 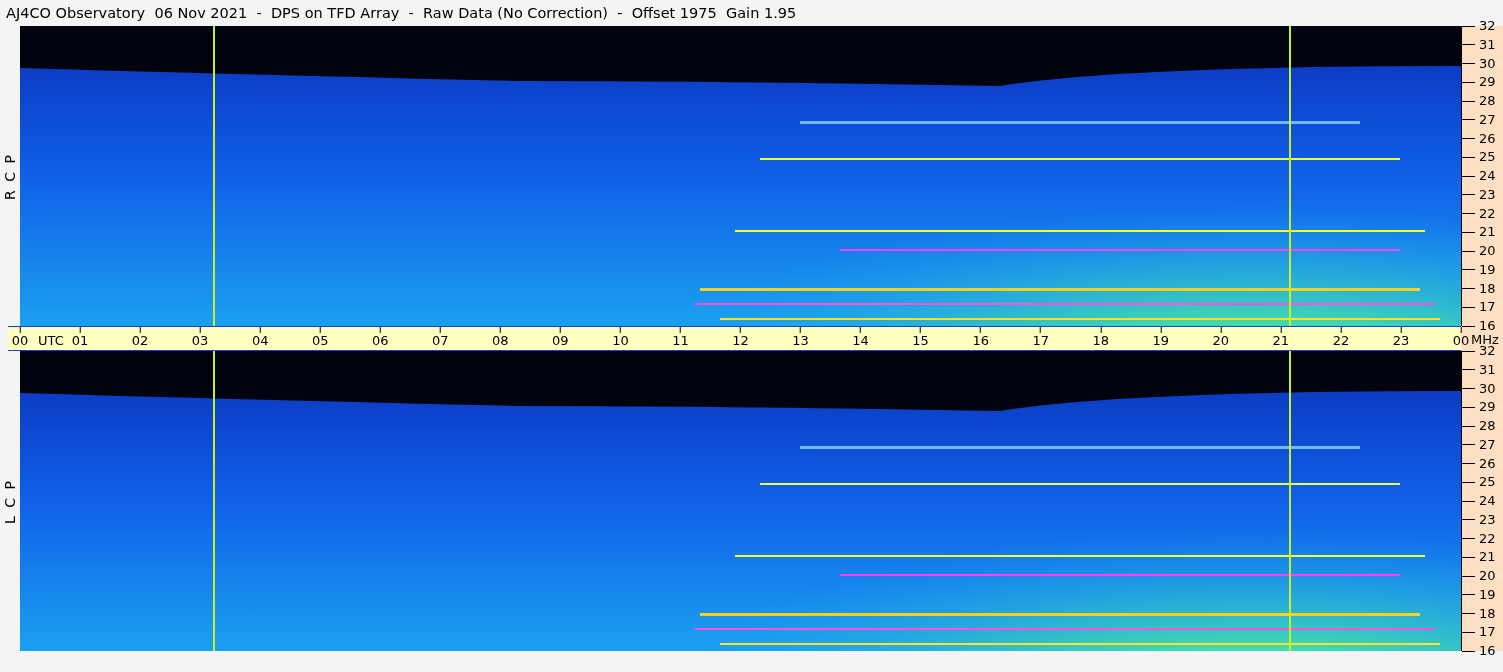 I want to click on polarization-label: L C P, so click(x=9, y=501).